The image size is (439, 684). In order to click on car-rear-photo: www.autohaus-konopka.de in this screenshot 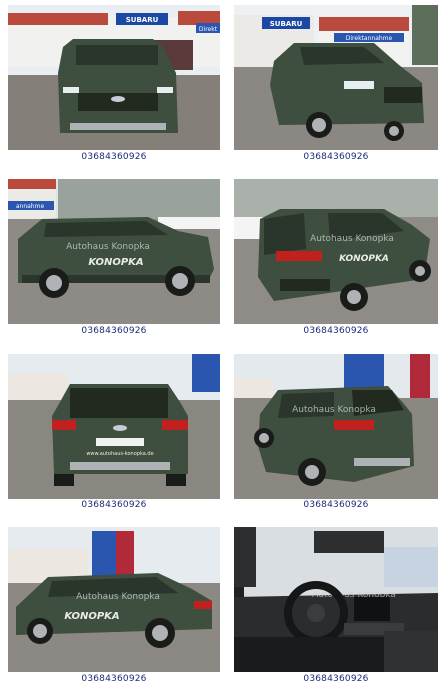, I will do `click(114, 426)`.